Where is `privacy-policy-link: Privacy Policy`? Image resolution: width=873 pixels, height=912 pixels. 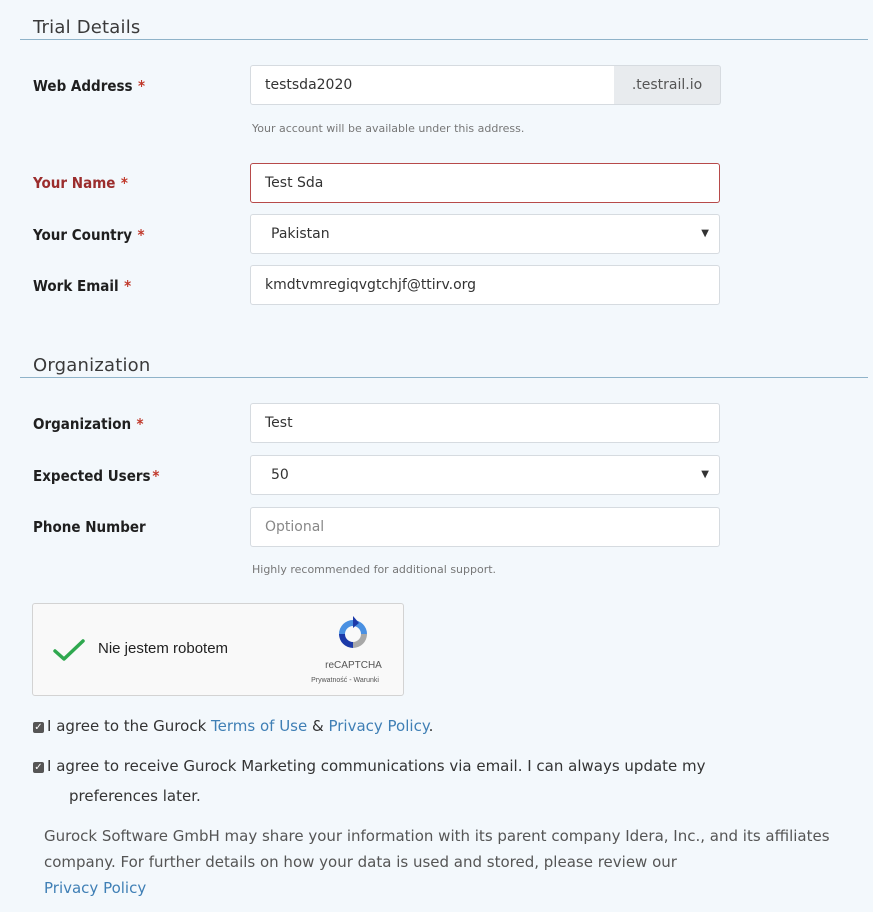 privacy-policy-link: Privacy Policy is located at coordinates (378, 726).